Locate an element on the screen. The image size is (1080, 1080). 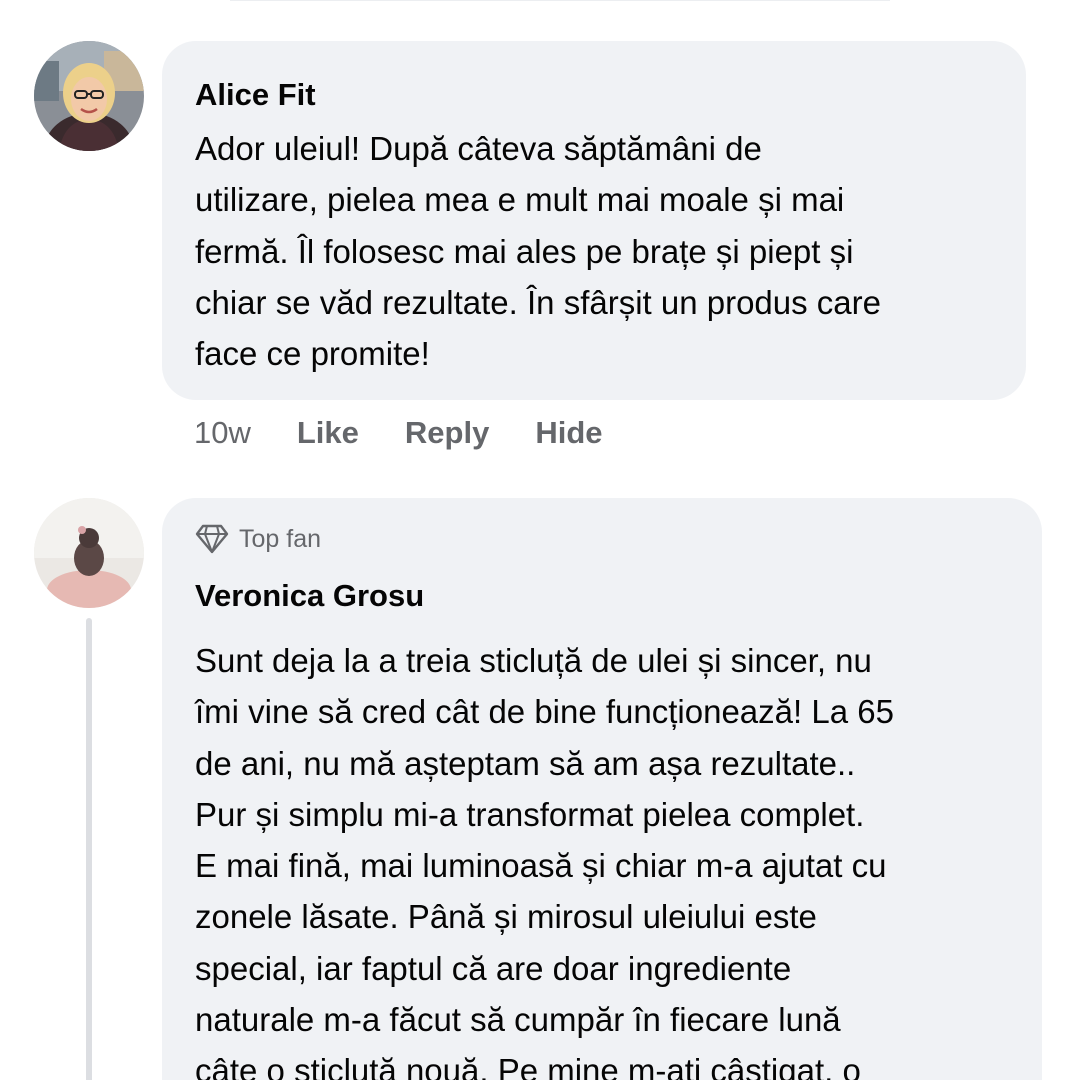
reply-button: Reply is located at coordinates (447, 433).